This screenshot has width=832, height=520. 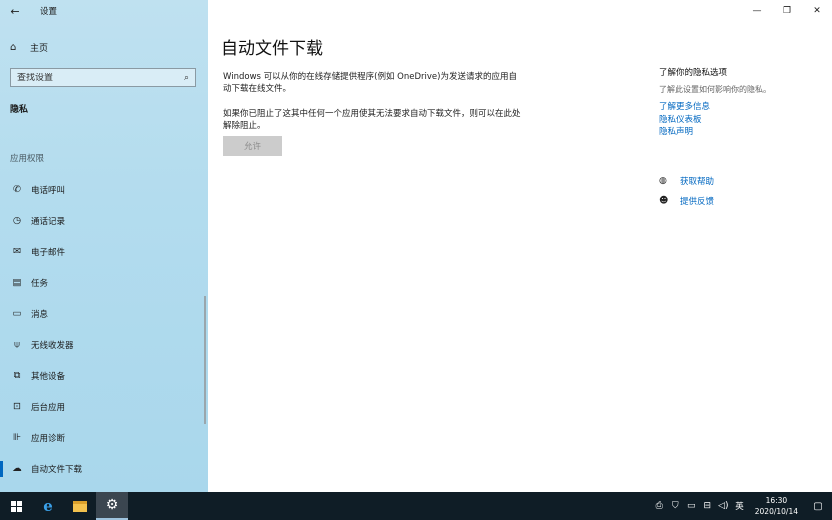 What do you see at coordinates (48, 376) in the screenshot?
I see `sidebar-item-label: 其他设备` at bounding box center [48, 376].